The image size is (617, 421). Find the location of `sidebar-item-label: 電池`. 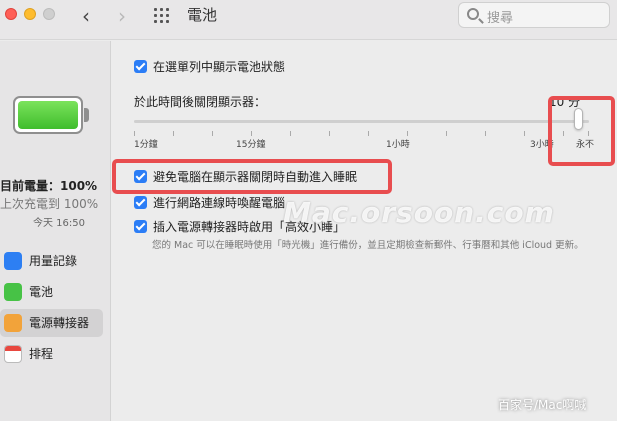

sidebar-item-label: 電池 is located at coordinates (41, 292).